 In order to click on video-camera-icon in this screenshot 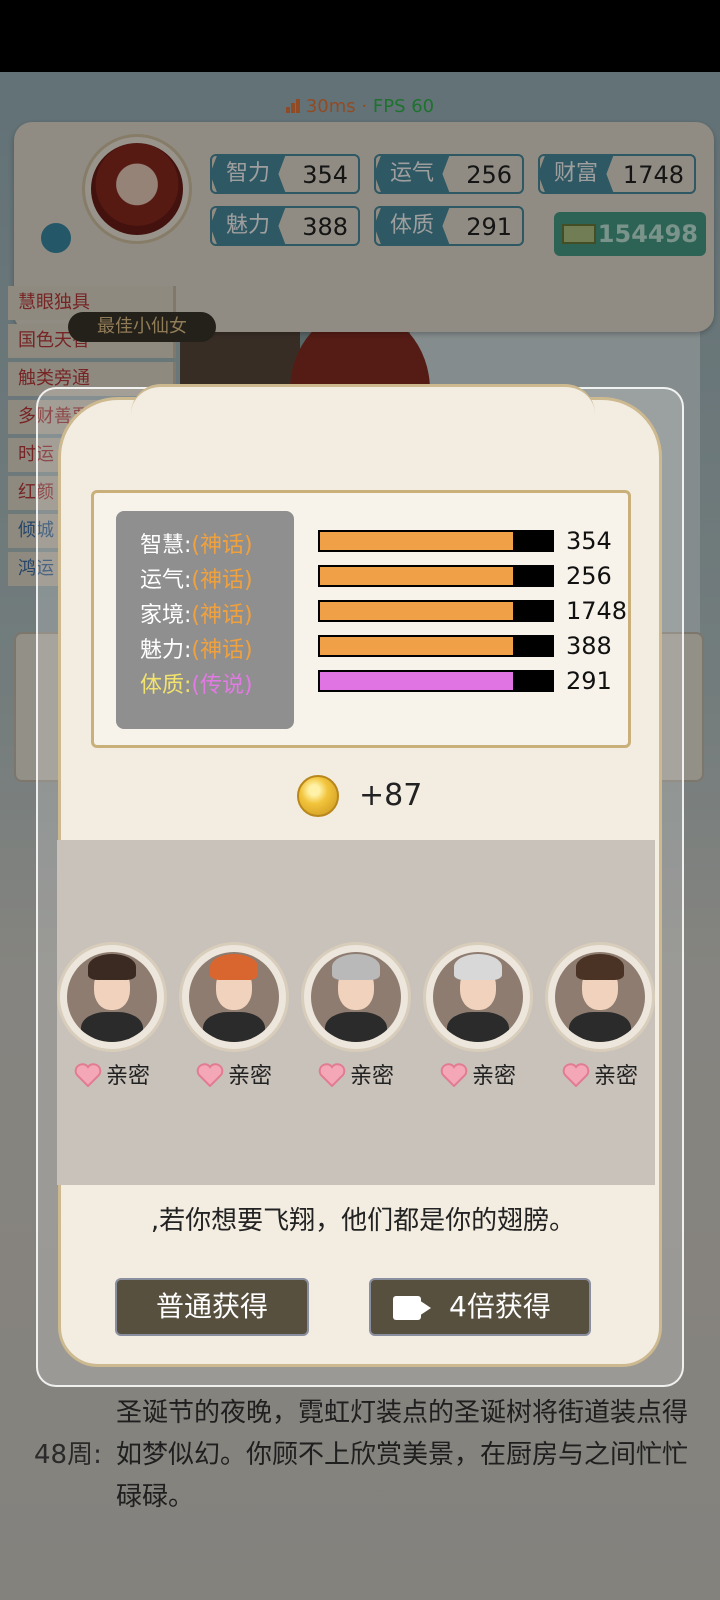, I will do `click(407, 1308)`.